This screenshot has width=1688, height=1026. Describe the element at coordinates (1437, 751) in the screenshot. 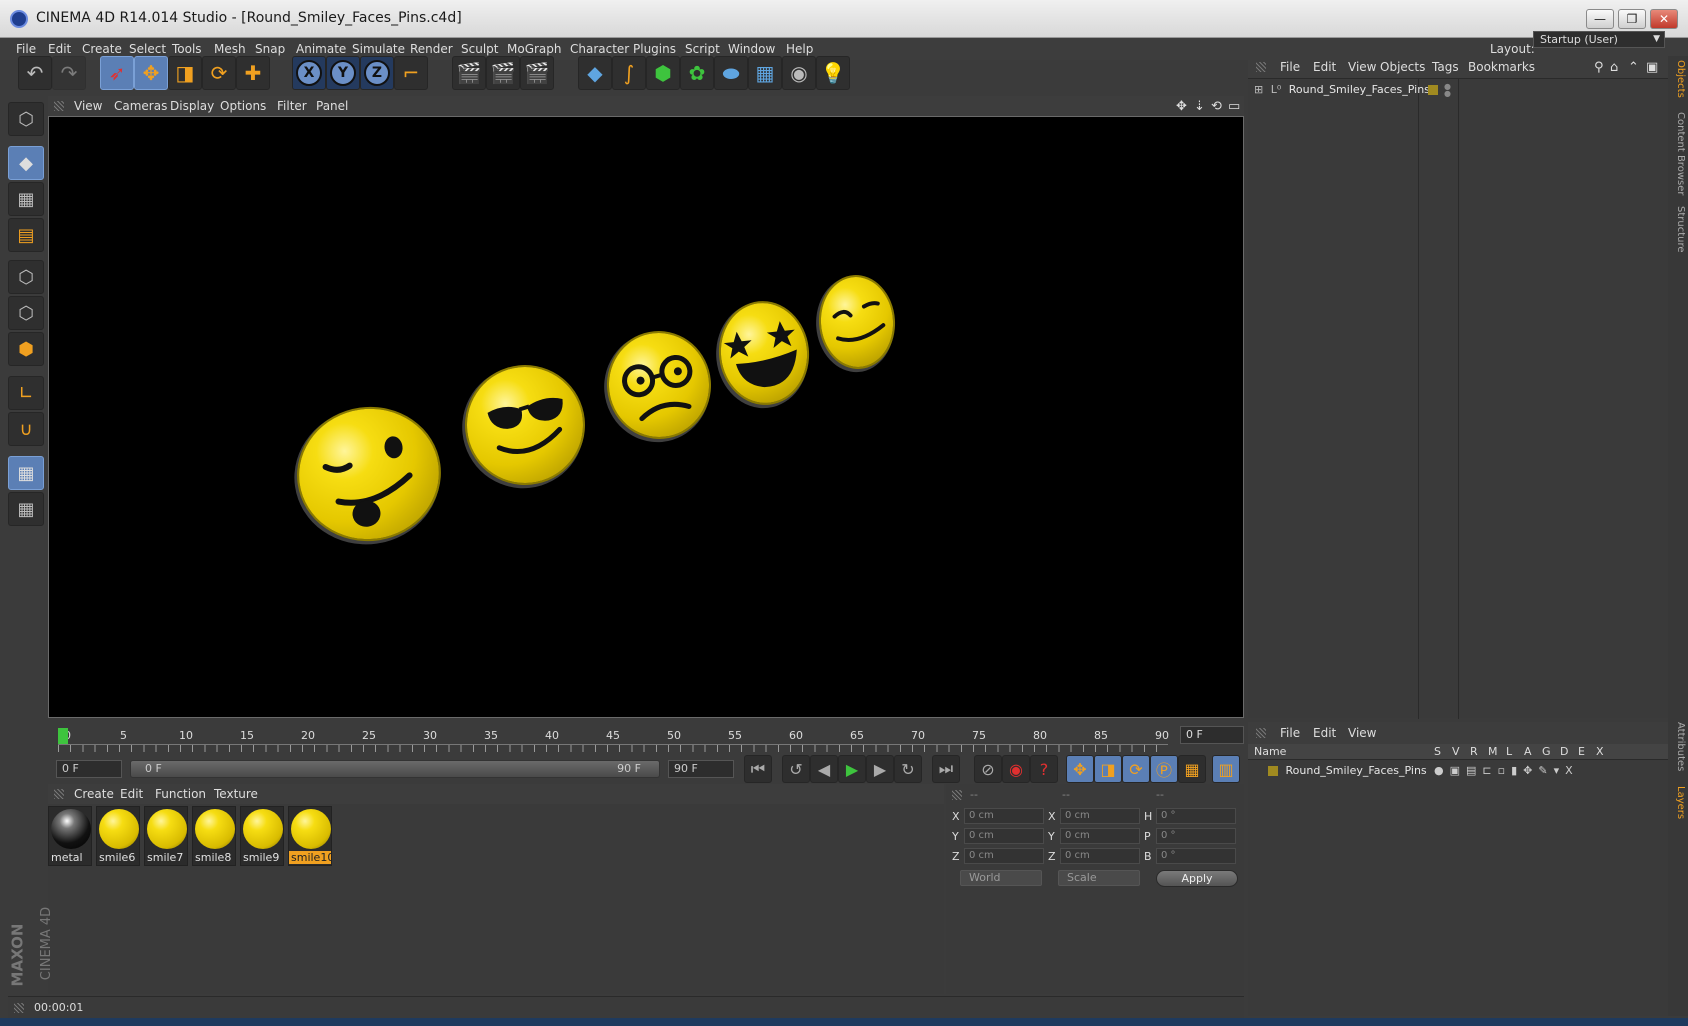

I see `column-solo: S` at that location.